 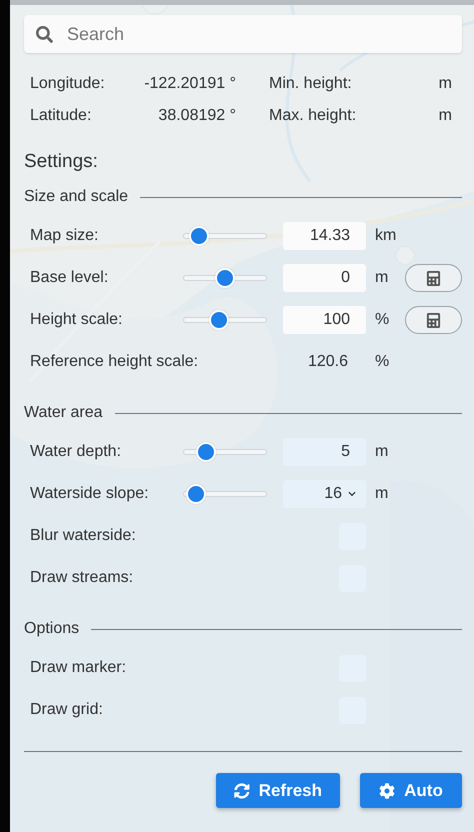 I want to click on number-field: 5, so click(x=324, y=452).